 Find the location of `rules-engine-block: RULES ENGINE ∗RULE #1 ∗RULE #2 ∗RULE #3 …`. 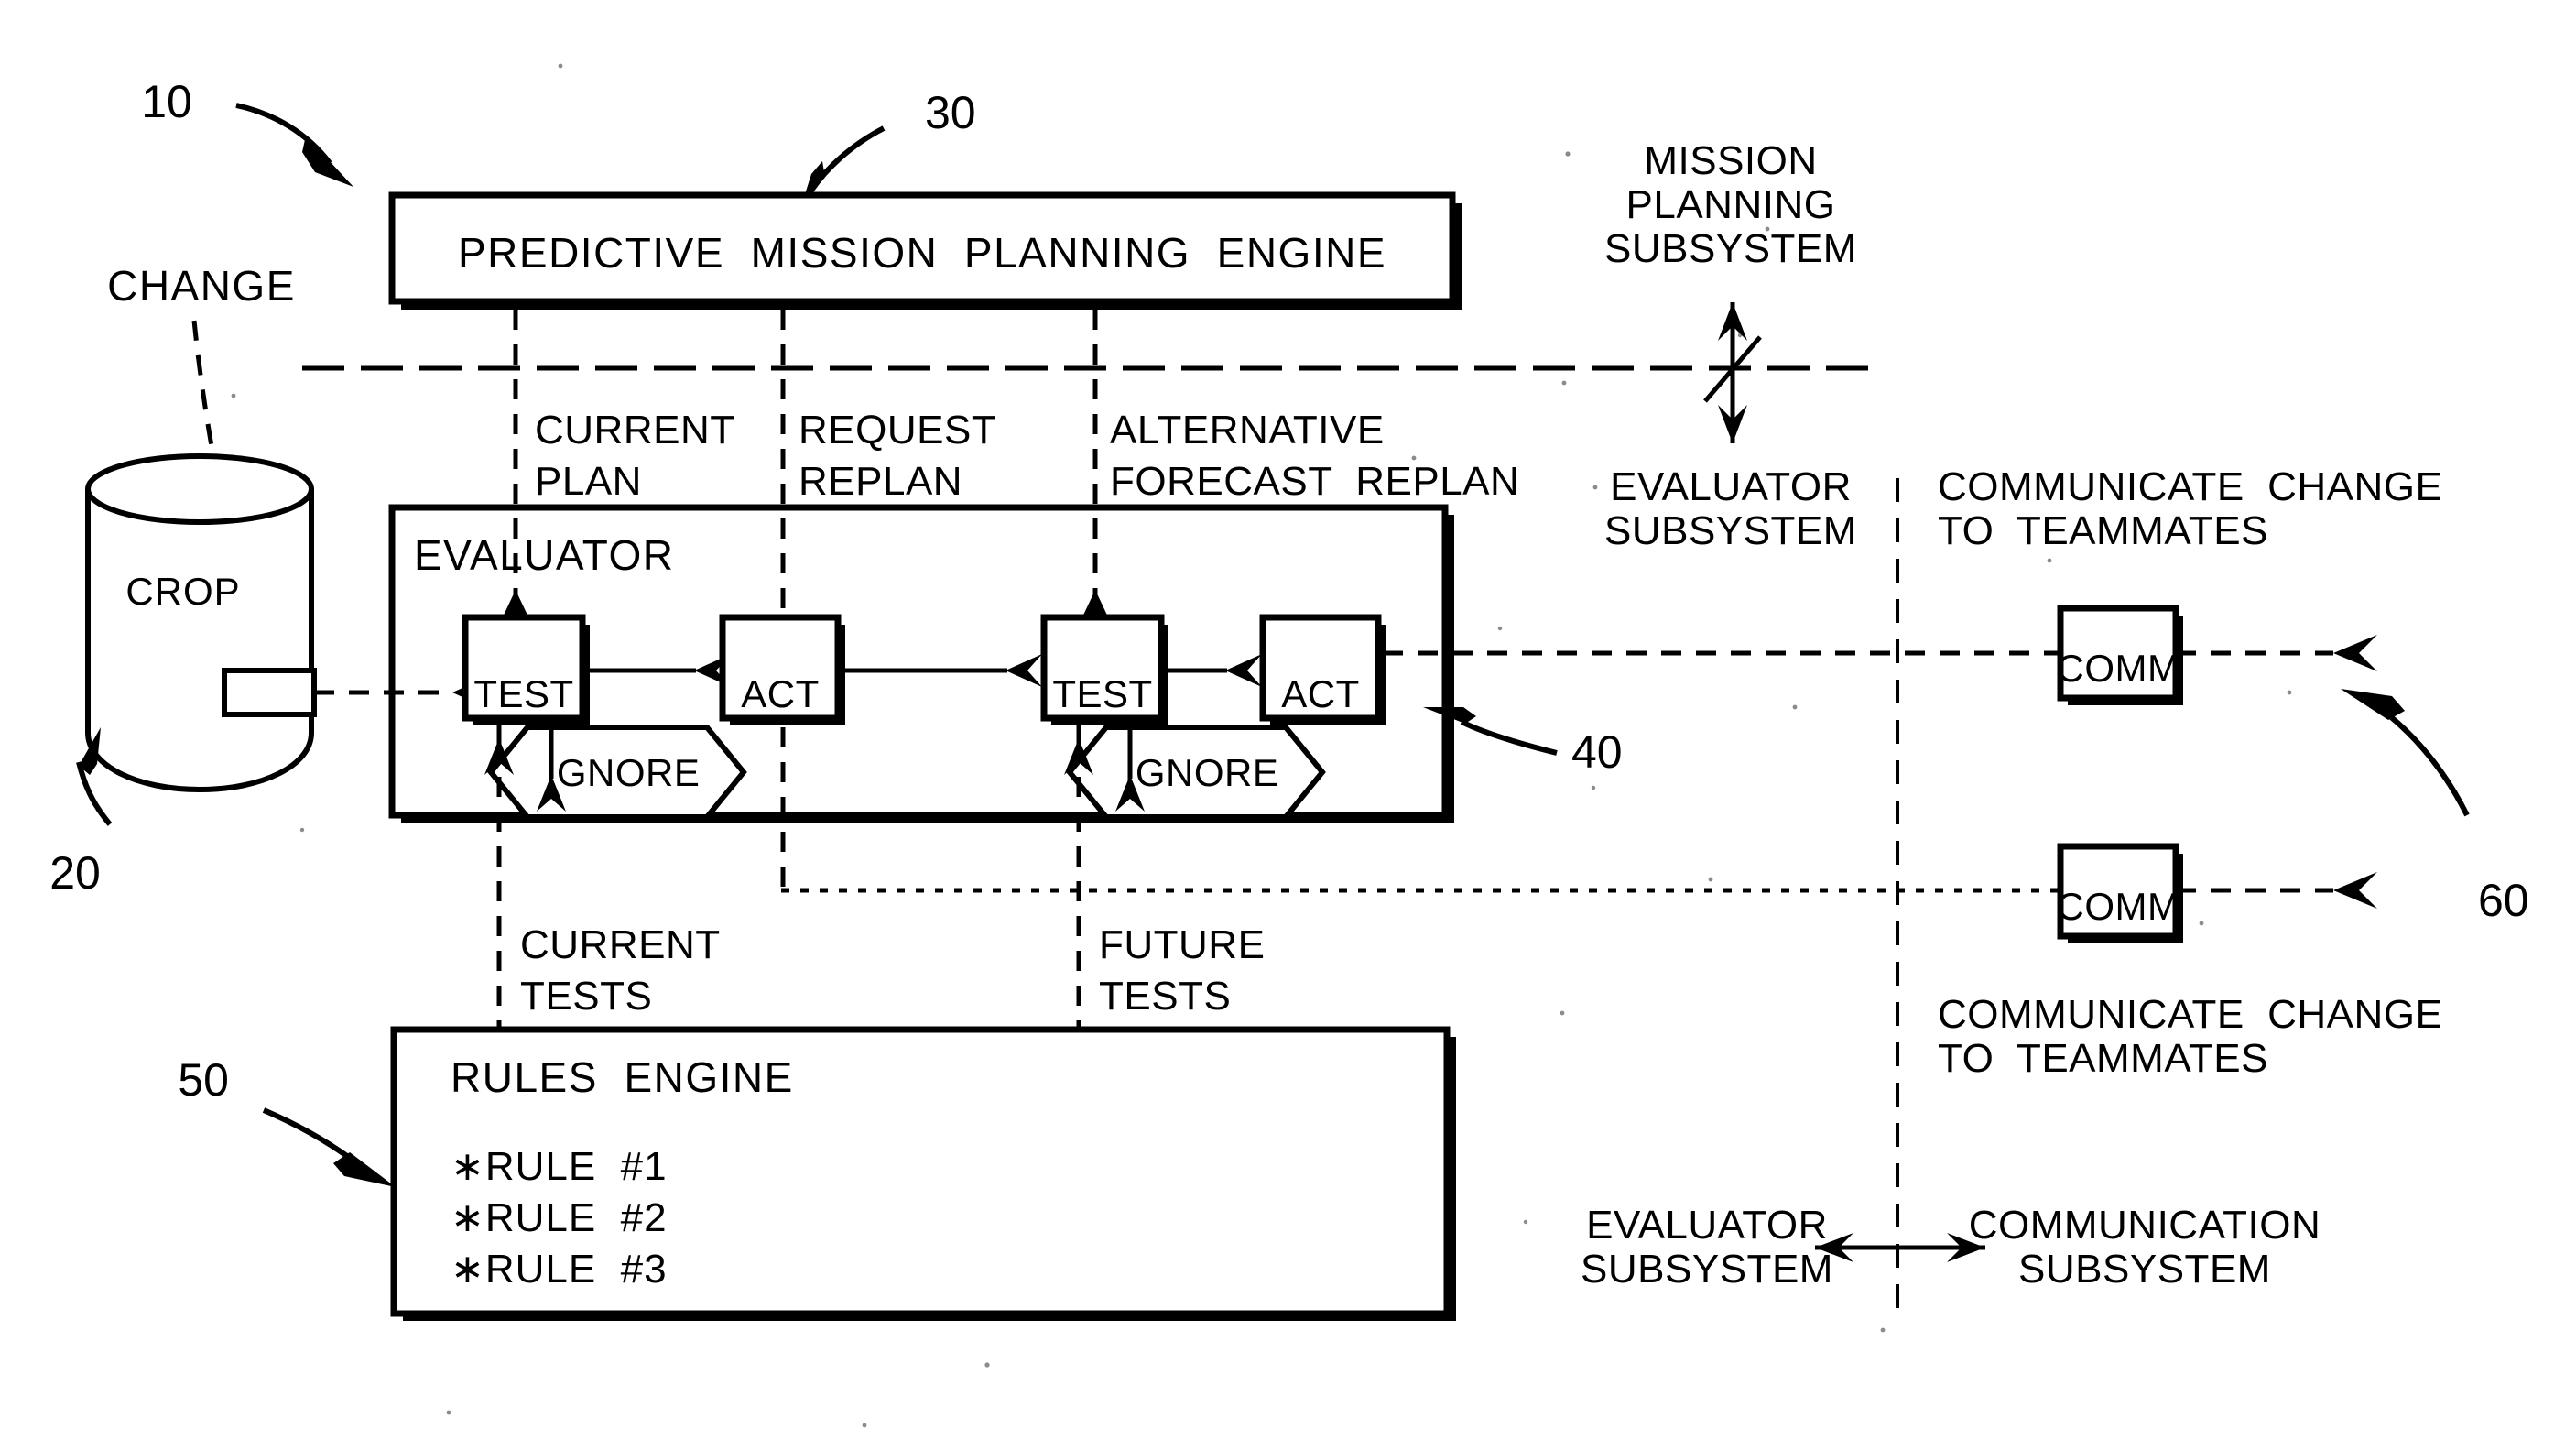

rules-engine-block: RULES ENGINE ∗RULE #1 ∗RULE #2 ∗RULE #3 … is located at coordinates (817, 1173).